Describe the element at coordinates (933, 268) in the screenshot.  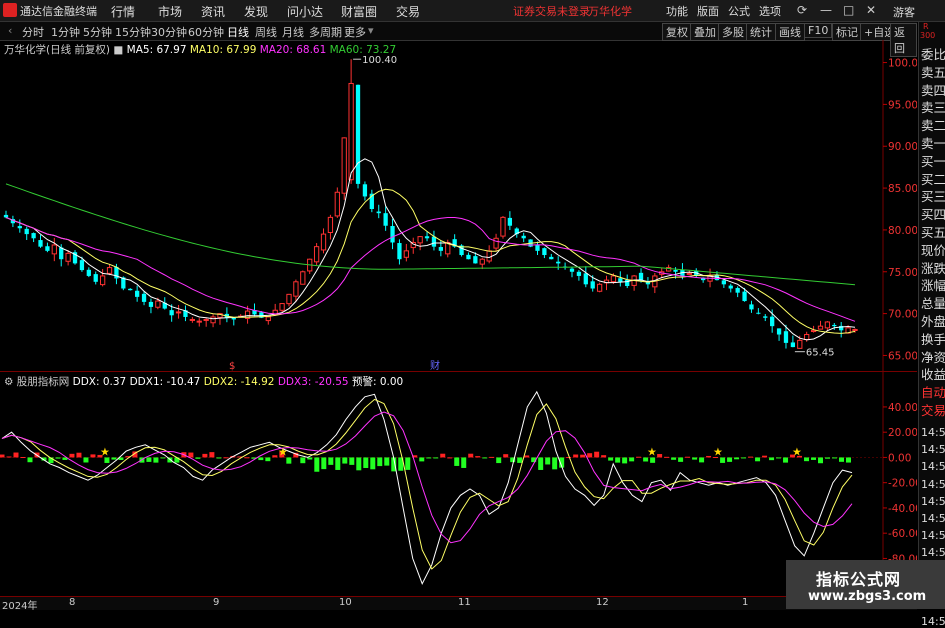
I see `panel-item-12: 涨跌` at that location.